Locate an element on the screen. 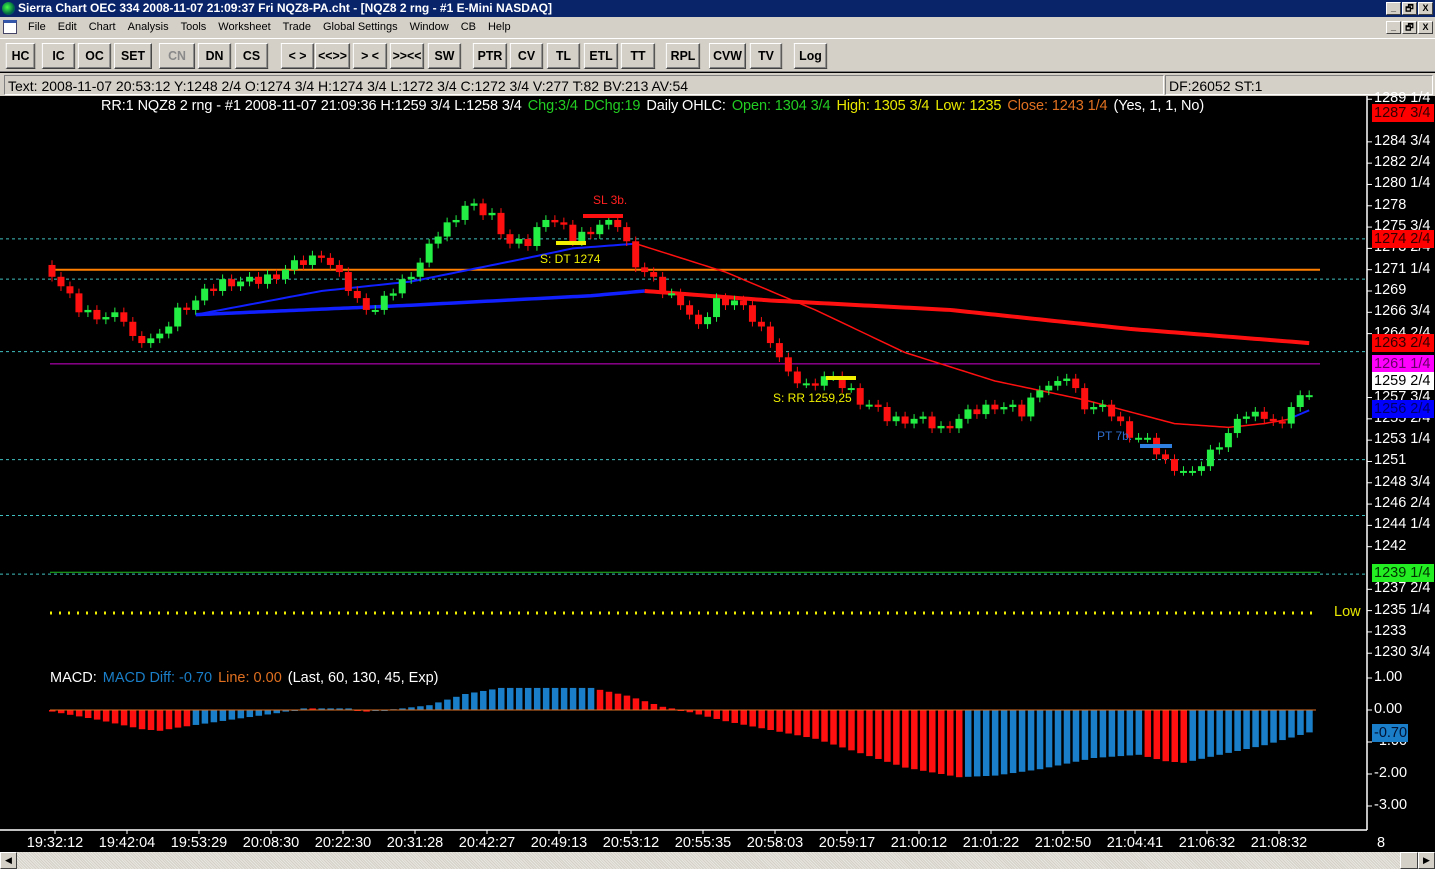  price-axis-label: 1235 1/4 is located at coordinates (1402, 609).